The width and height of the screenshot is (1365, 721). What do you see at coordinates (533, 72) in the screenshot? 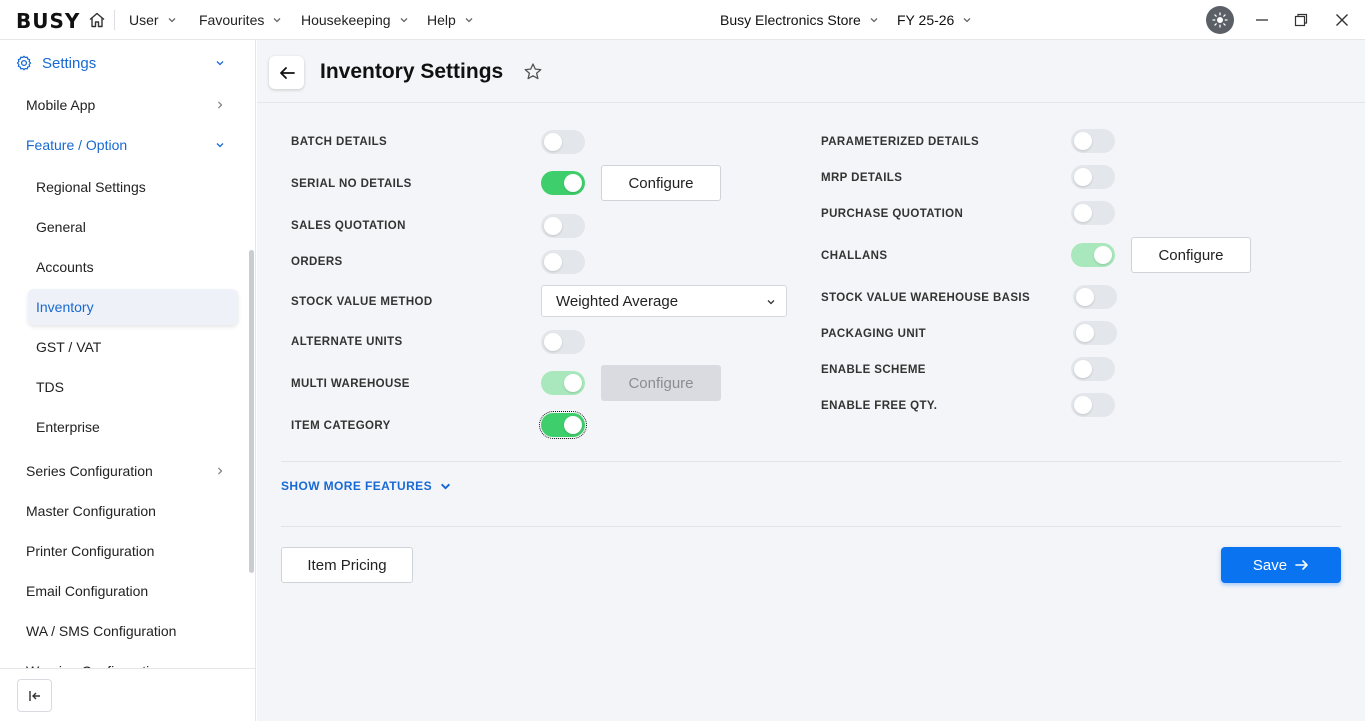
I see `star-icon` at bounding box center [533, 72].